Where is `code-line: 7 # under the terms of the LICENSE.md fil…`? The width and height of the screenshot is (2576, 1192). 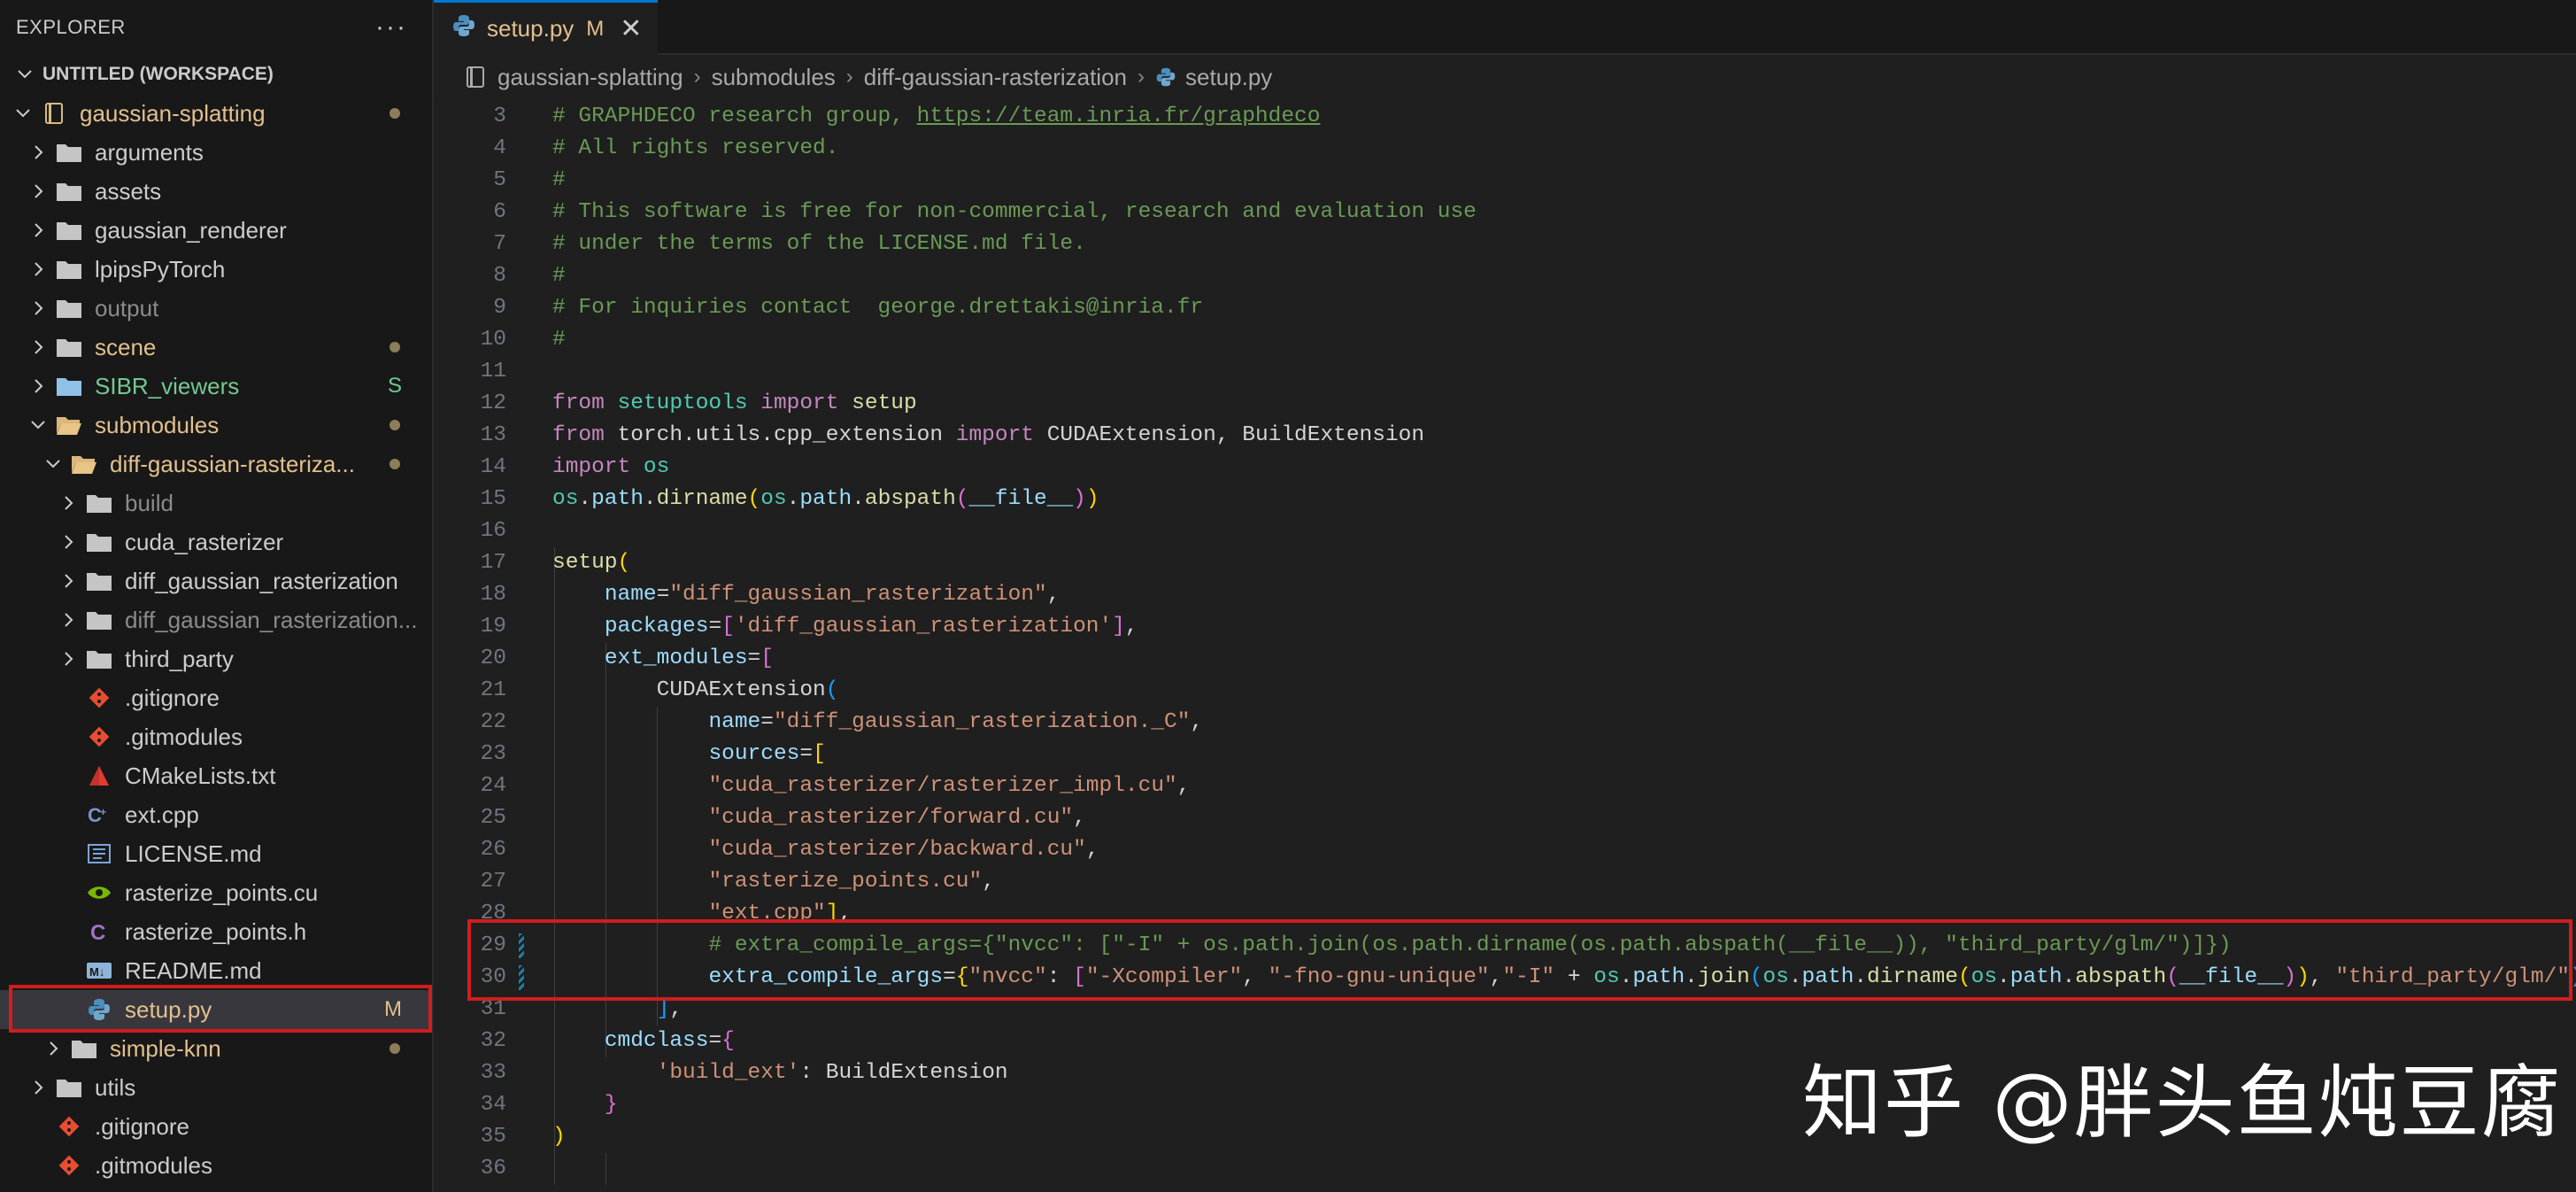 code-line: 7 # under the terms of the LICENSE.md fil… is located at coordinates (1505, 244).